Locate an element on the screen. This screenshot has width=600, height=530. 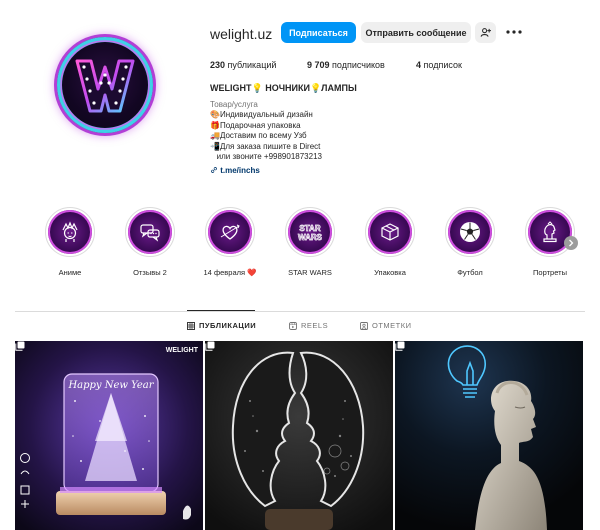
highlight-reviews: Отзывы 2 is located at coordinates (150, 242).